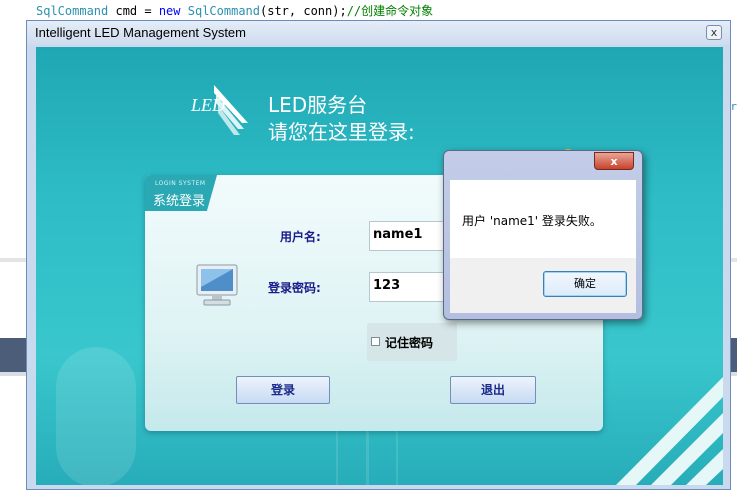 This screenshot has width=737, height=490. What do you see at coordinates (283, 390) in the screenshot?
I see `login-button: 登录` at bounding box center [283, 390].